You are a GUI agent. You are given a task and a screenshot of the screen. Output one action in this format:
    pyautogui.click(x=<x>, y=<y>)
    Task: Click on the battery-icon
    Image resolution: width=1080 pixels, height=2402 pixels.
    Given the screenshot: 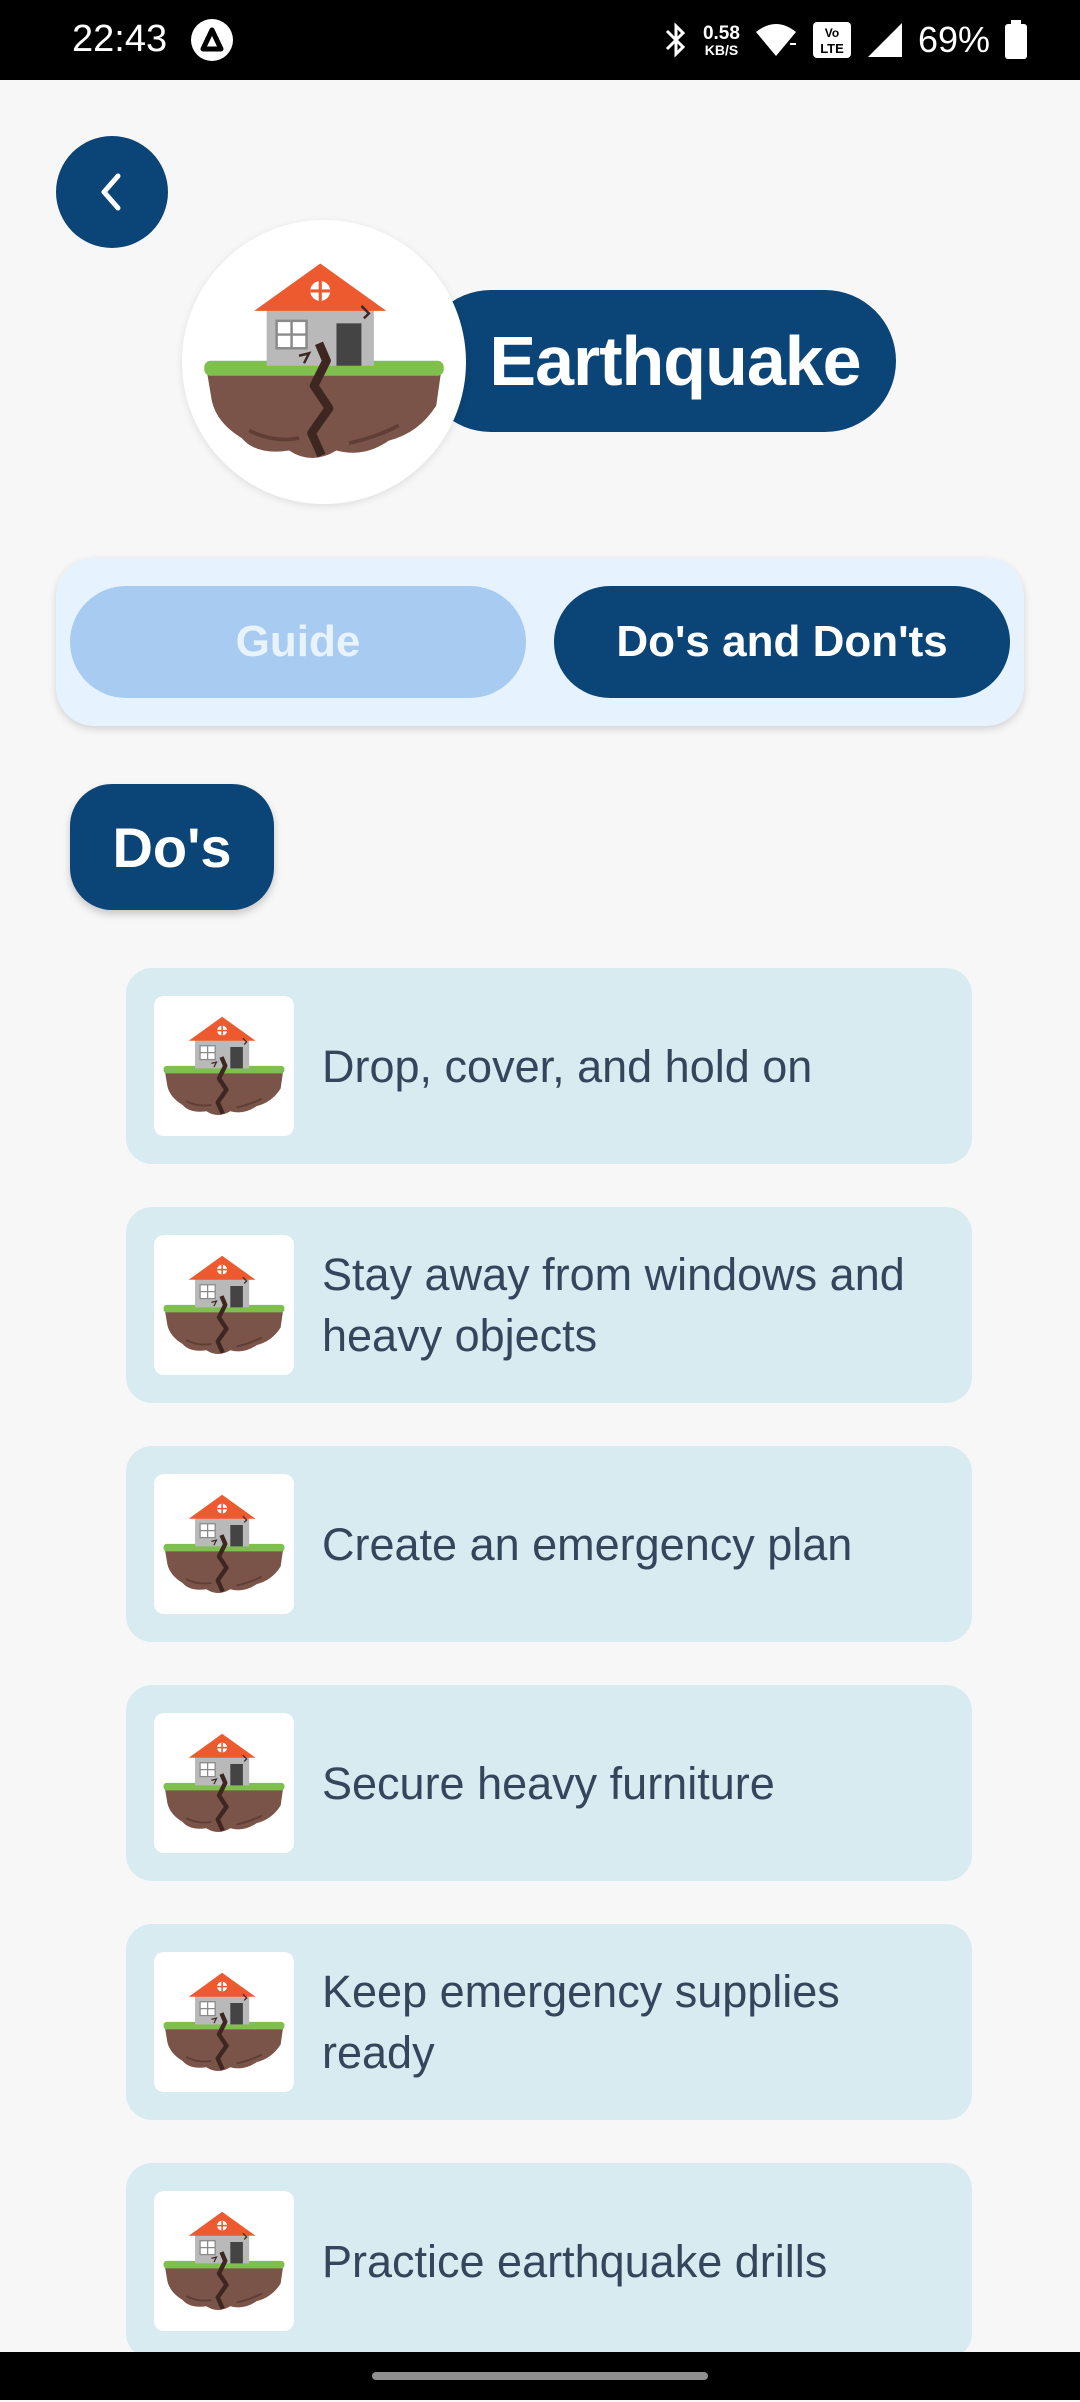 What is the action you would take?
    pyautogui.click(x=1016, y=39)
    